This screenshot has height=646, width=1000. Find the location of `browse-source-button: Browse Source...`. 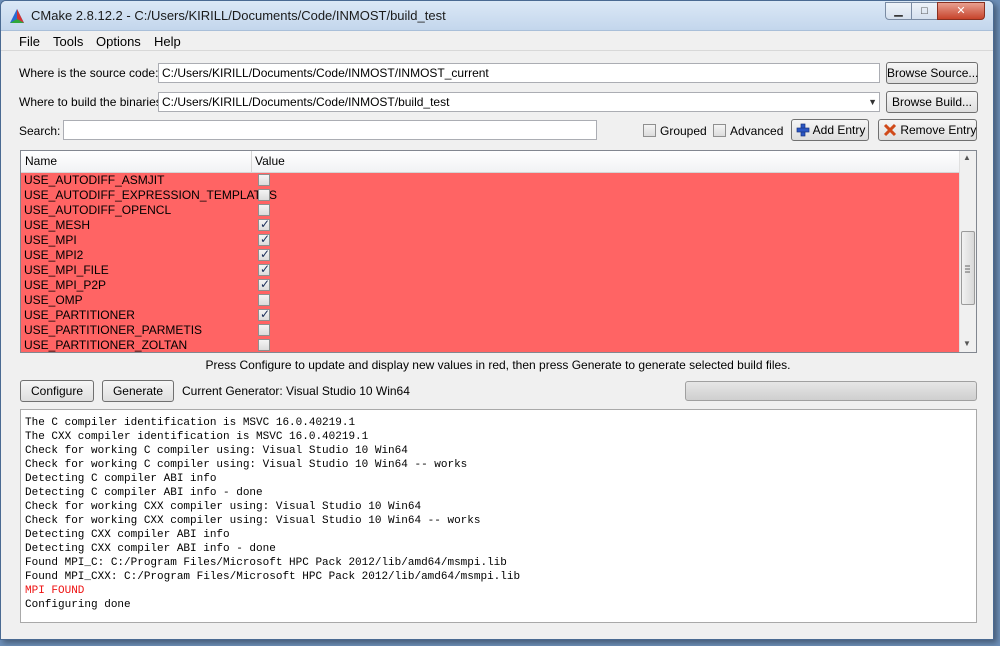

browse-source-button: Browse Source... is located at coordinates (932, 73).